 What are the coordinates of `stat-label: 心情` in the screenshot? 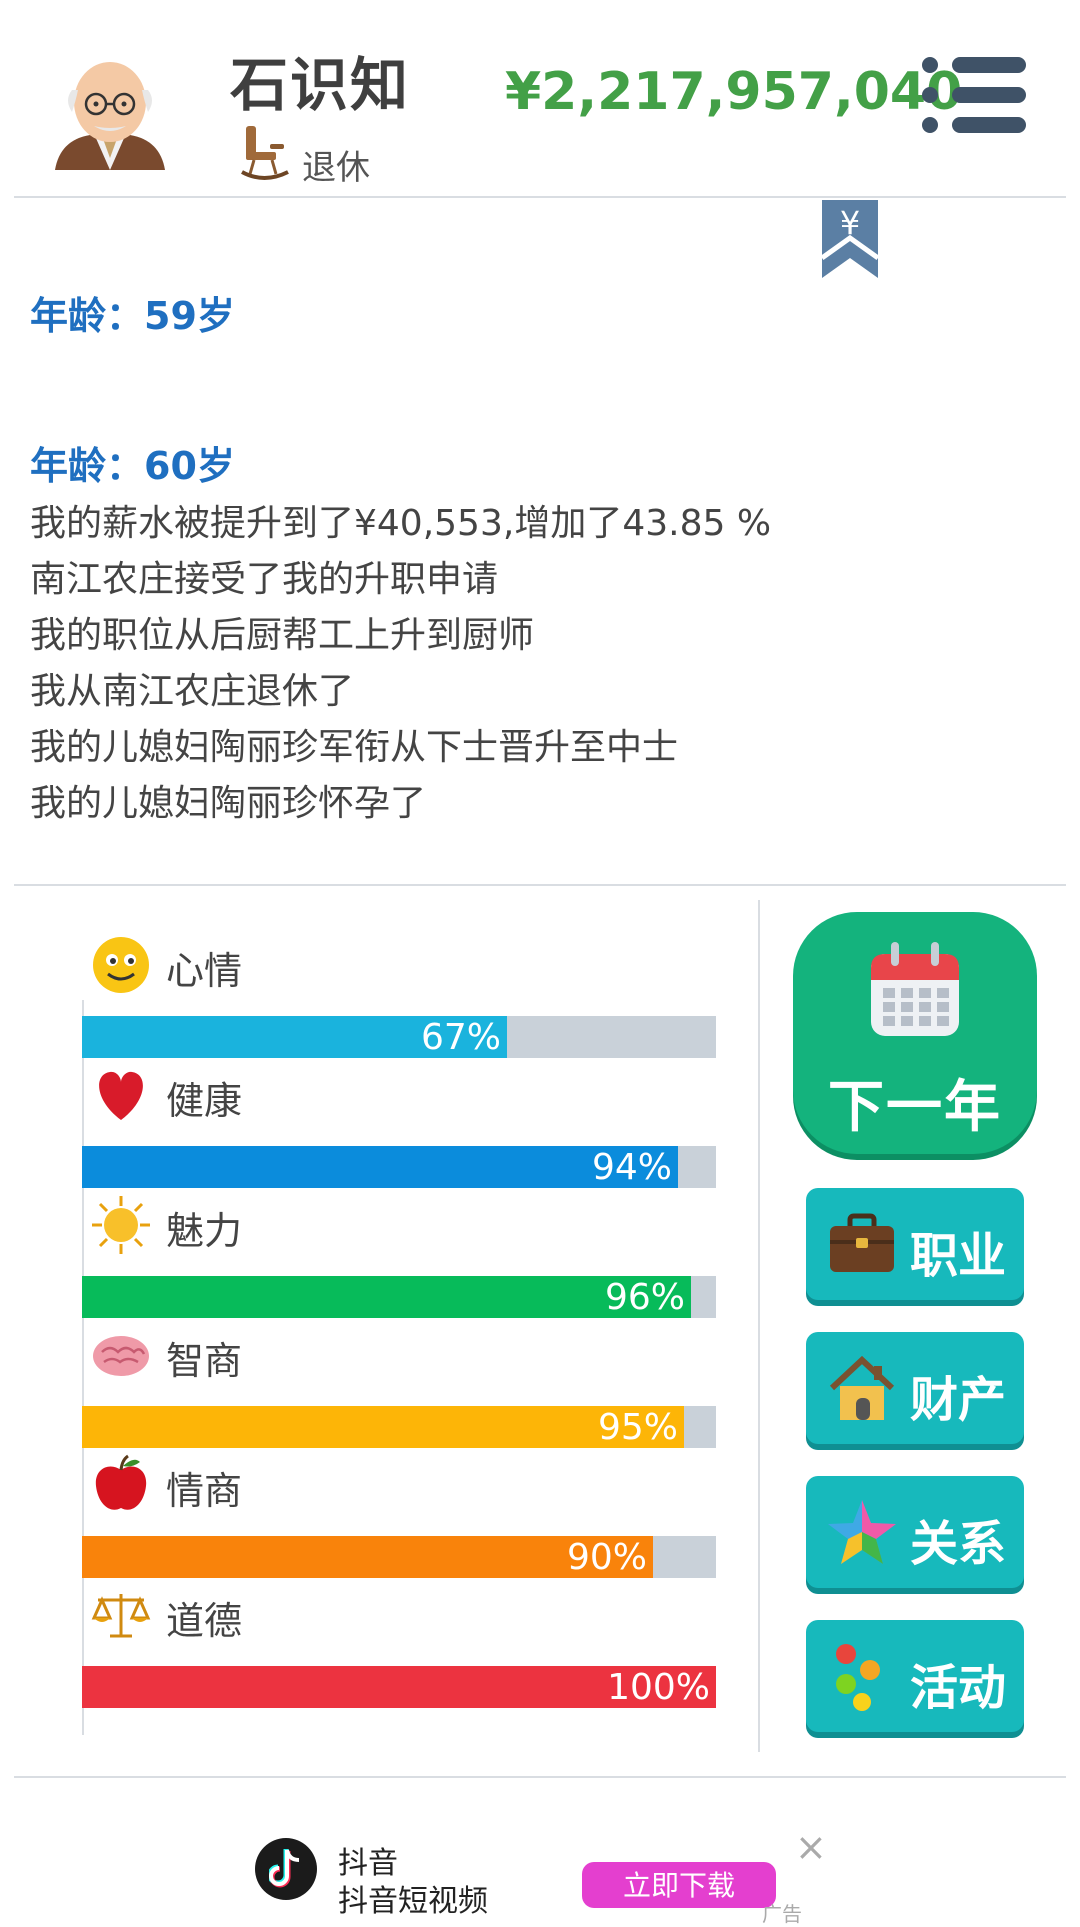 It's located at (204, 971).